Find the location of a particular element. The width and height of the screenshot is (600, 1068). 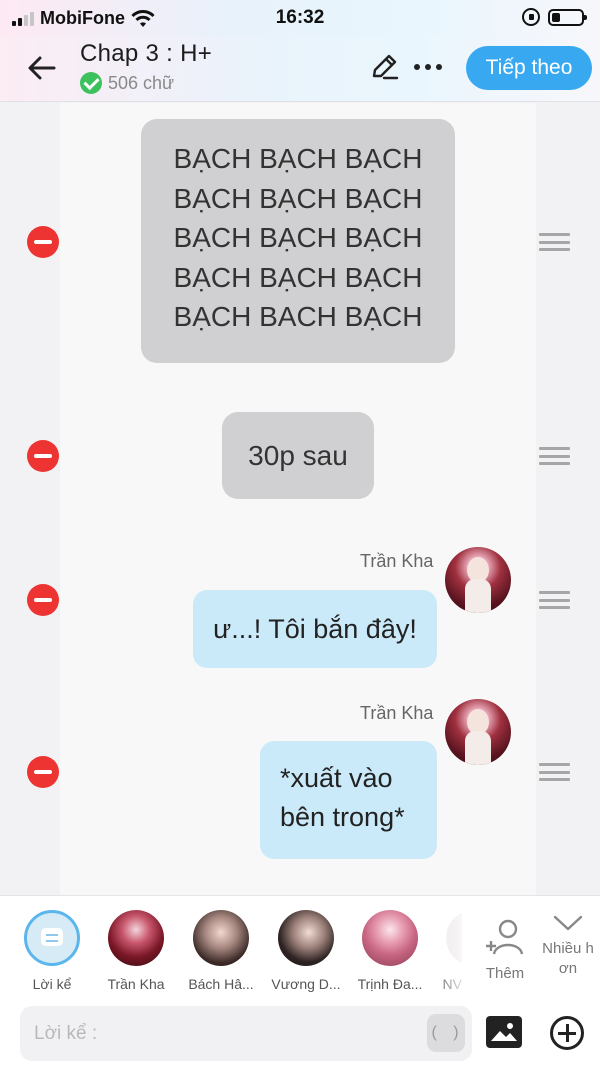

add-user-icon is located at coordinates (505, 937).